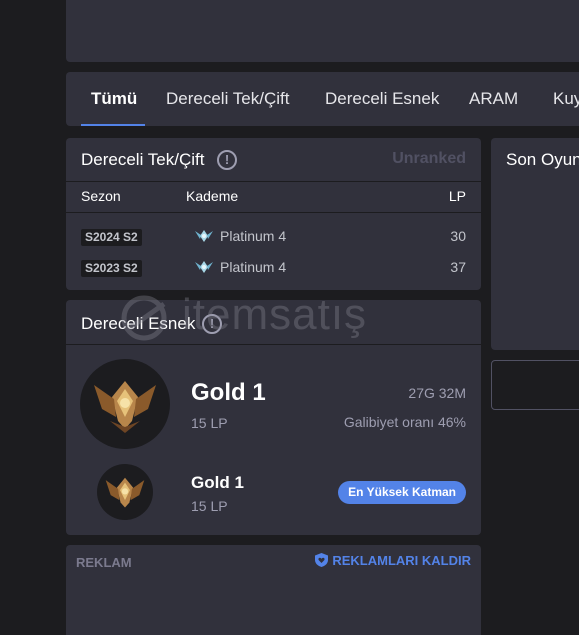 Image resolution: width=579 pixels, height=635 pixels. What do you see at coordinates (227, 99) in the screenshot?
I see `tab-ranked-solo: Dereceli Tek/Çift` at bounding box center [227, 99].